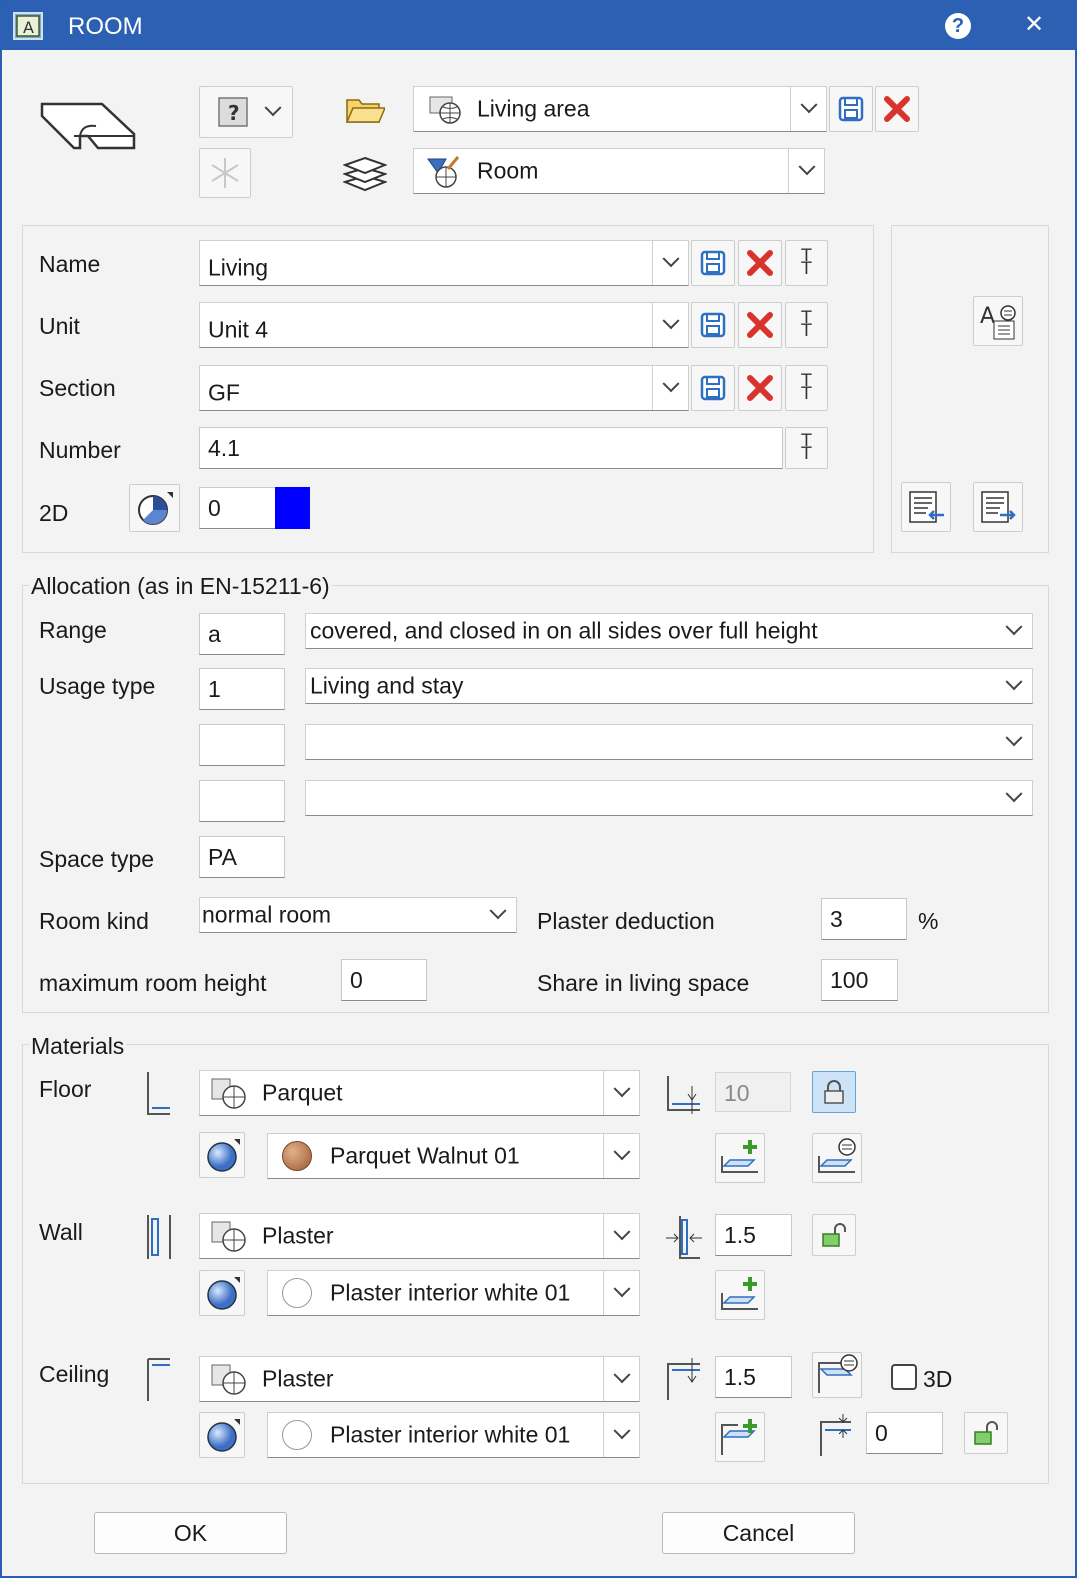  What do you see at coordinates (246, 112) in the screenshot?
I see `help-dropdown-button: ?` at bounding box center [246, 112].